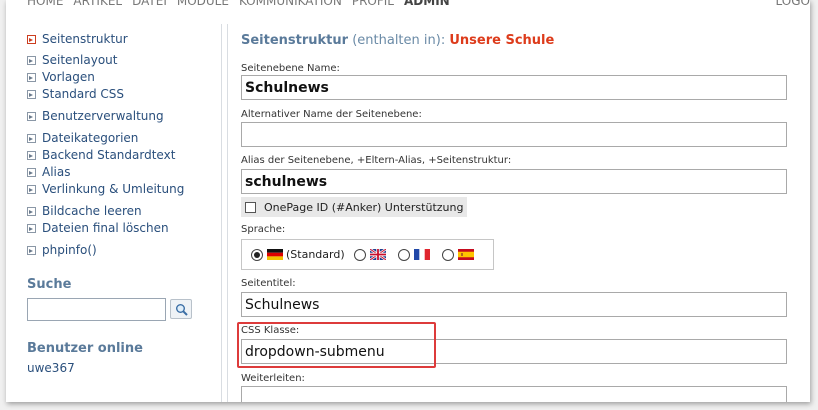 Image resolution: width=818 pixels, height=410 pixels. I want to click on sidebar-item-standard-css: Standard CSS, so click(75, 94).